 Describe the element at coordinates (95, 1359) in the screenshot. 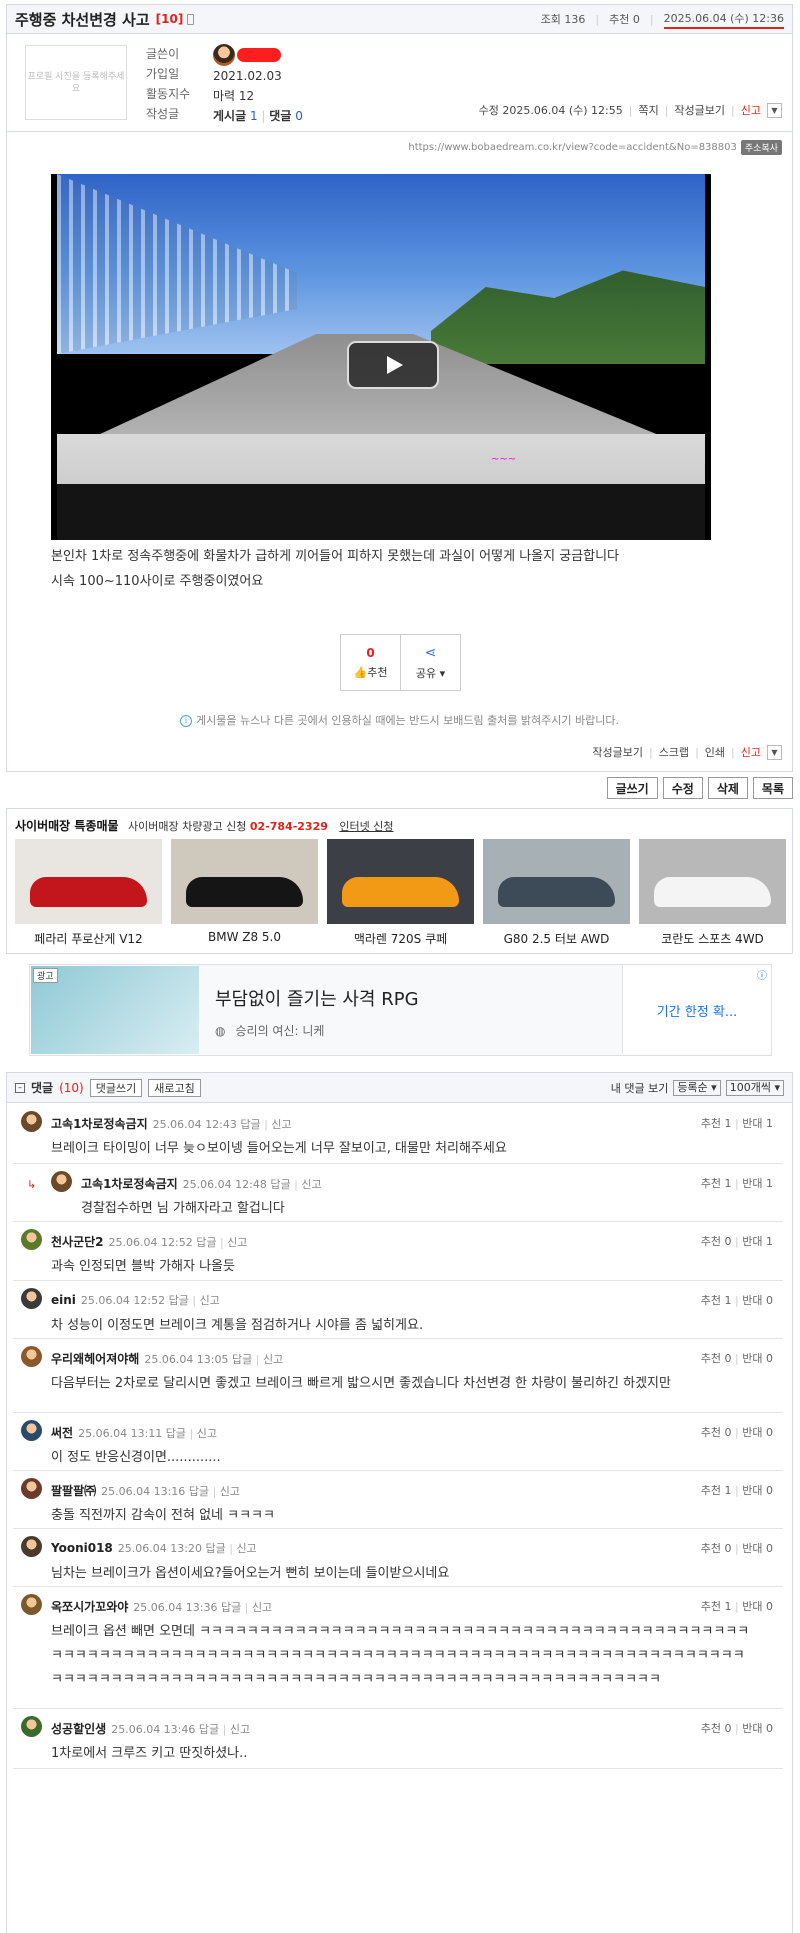

I see `comment-author: 우리왜헤어져야해` at that location.